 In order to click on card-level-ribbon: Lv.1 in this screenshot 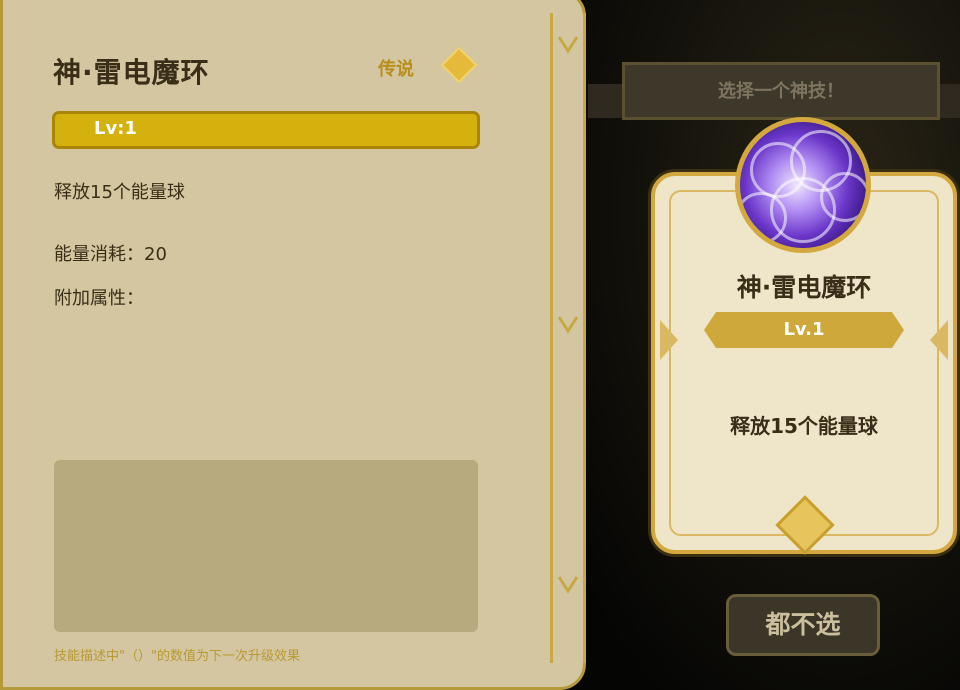, I will do `click(804, 330)`.